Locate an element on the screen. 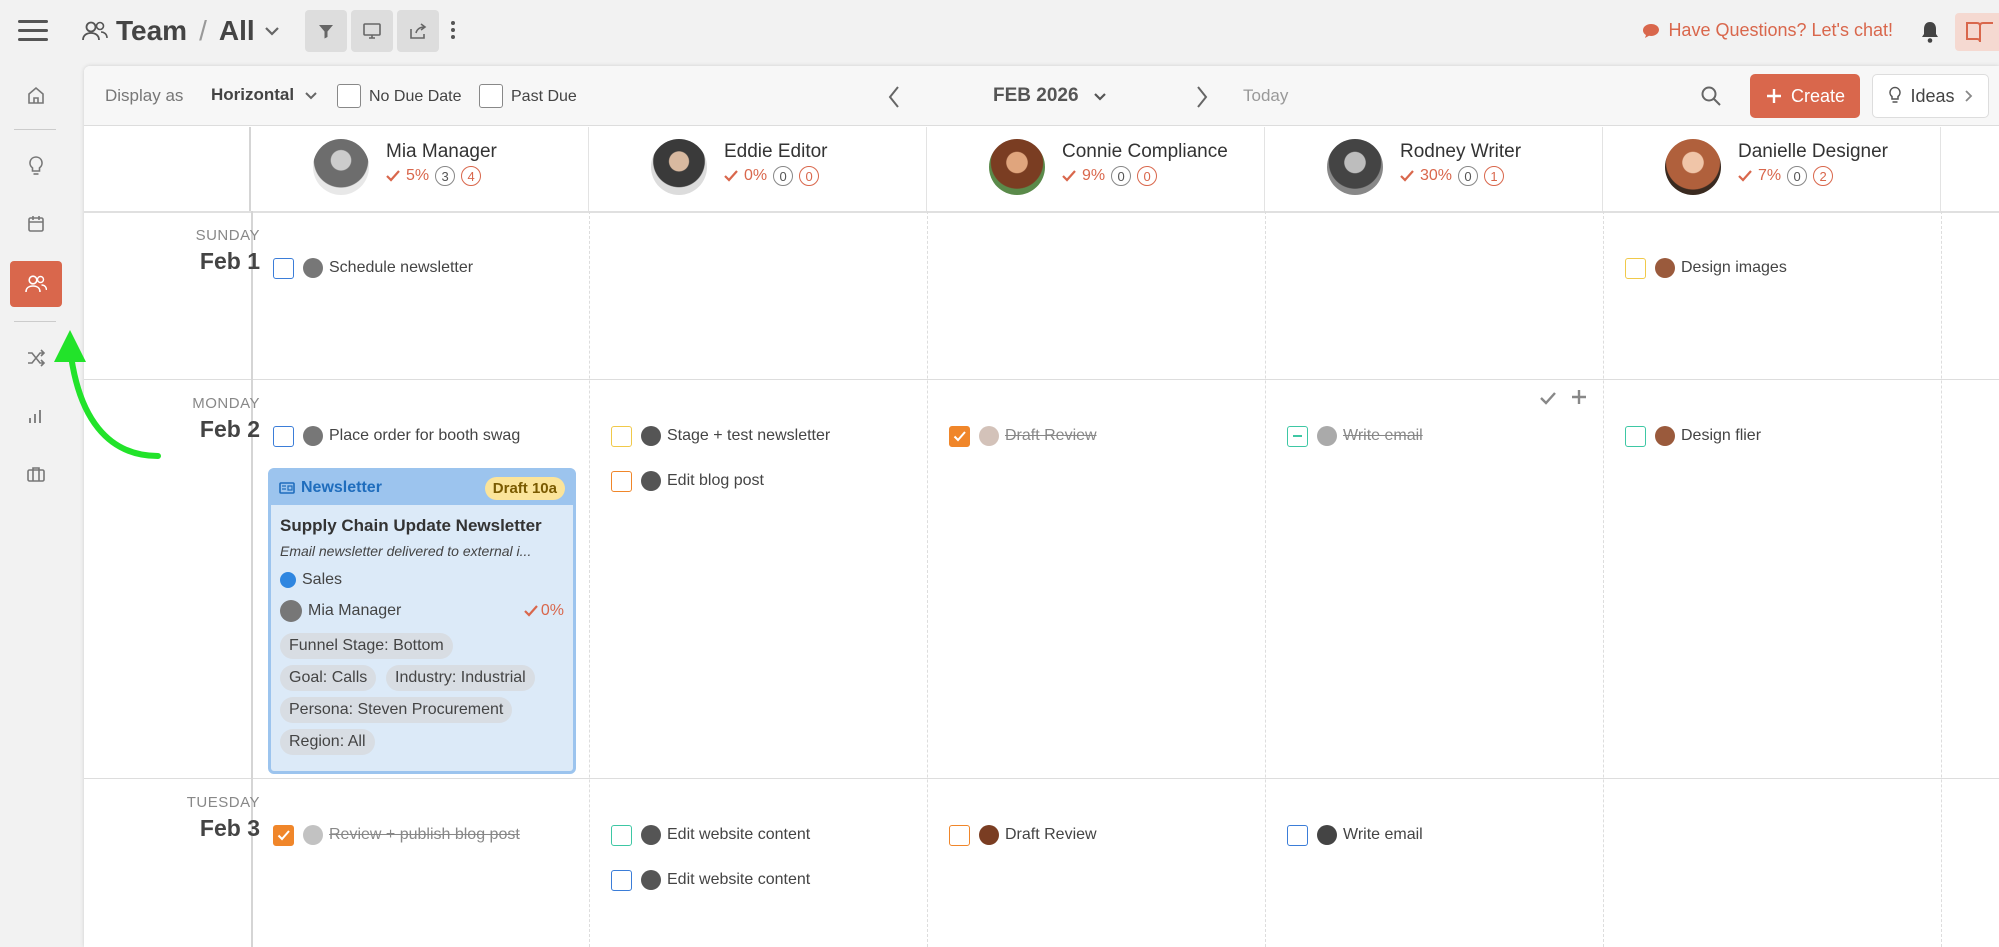 This screenshot has width=1999, height=947. task-item: Place order for booth swag is located at coordinates (396, 436).